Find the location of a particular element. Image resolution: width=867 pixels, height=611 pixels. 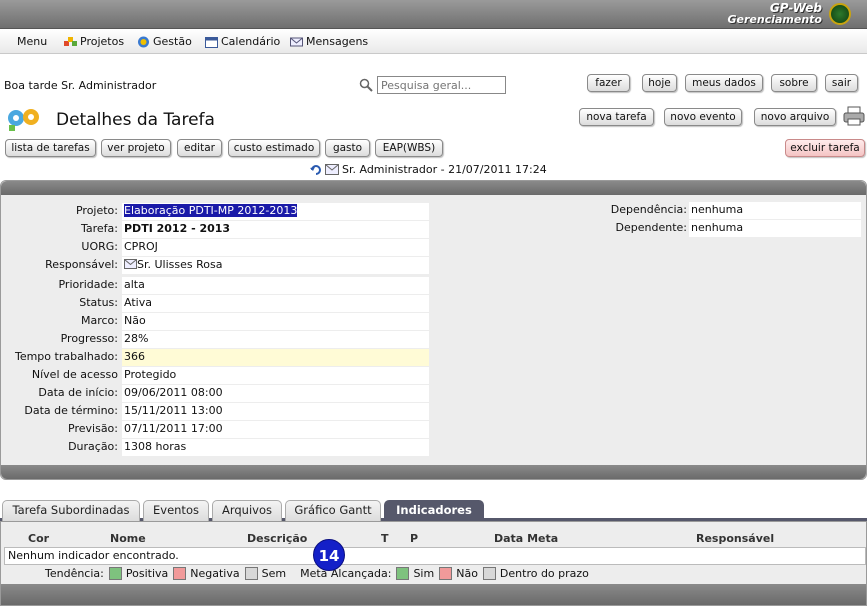

field-label: Data de início: is located at coordinates (78, 392).